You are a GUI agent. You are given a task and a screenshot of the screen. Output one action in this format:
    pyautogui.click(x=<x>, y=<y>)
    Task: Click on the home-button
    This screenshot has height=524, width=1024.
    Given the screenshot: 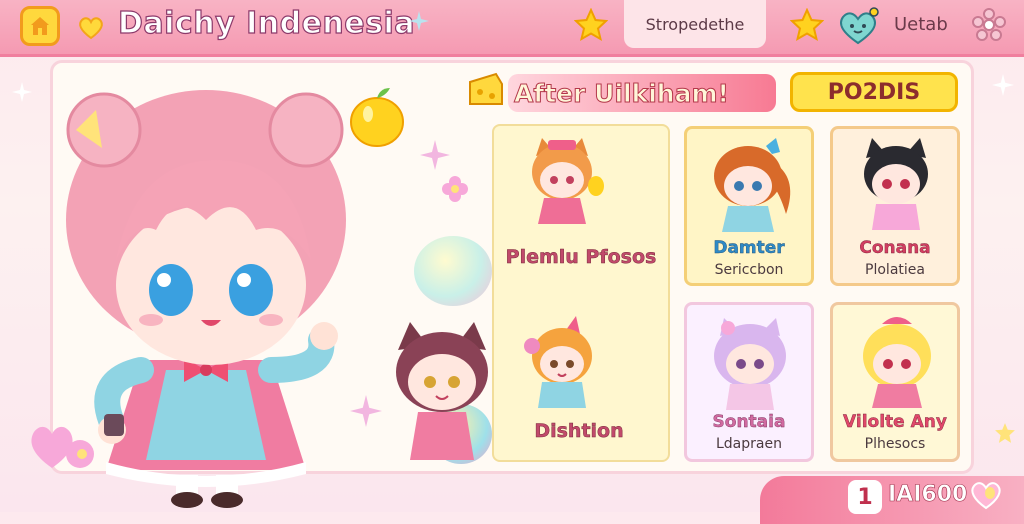 What is the action you would take?
    pyautogui.click(x=40, y=26)
    